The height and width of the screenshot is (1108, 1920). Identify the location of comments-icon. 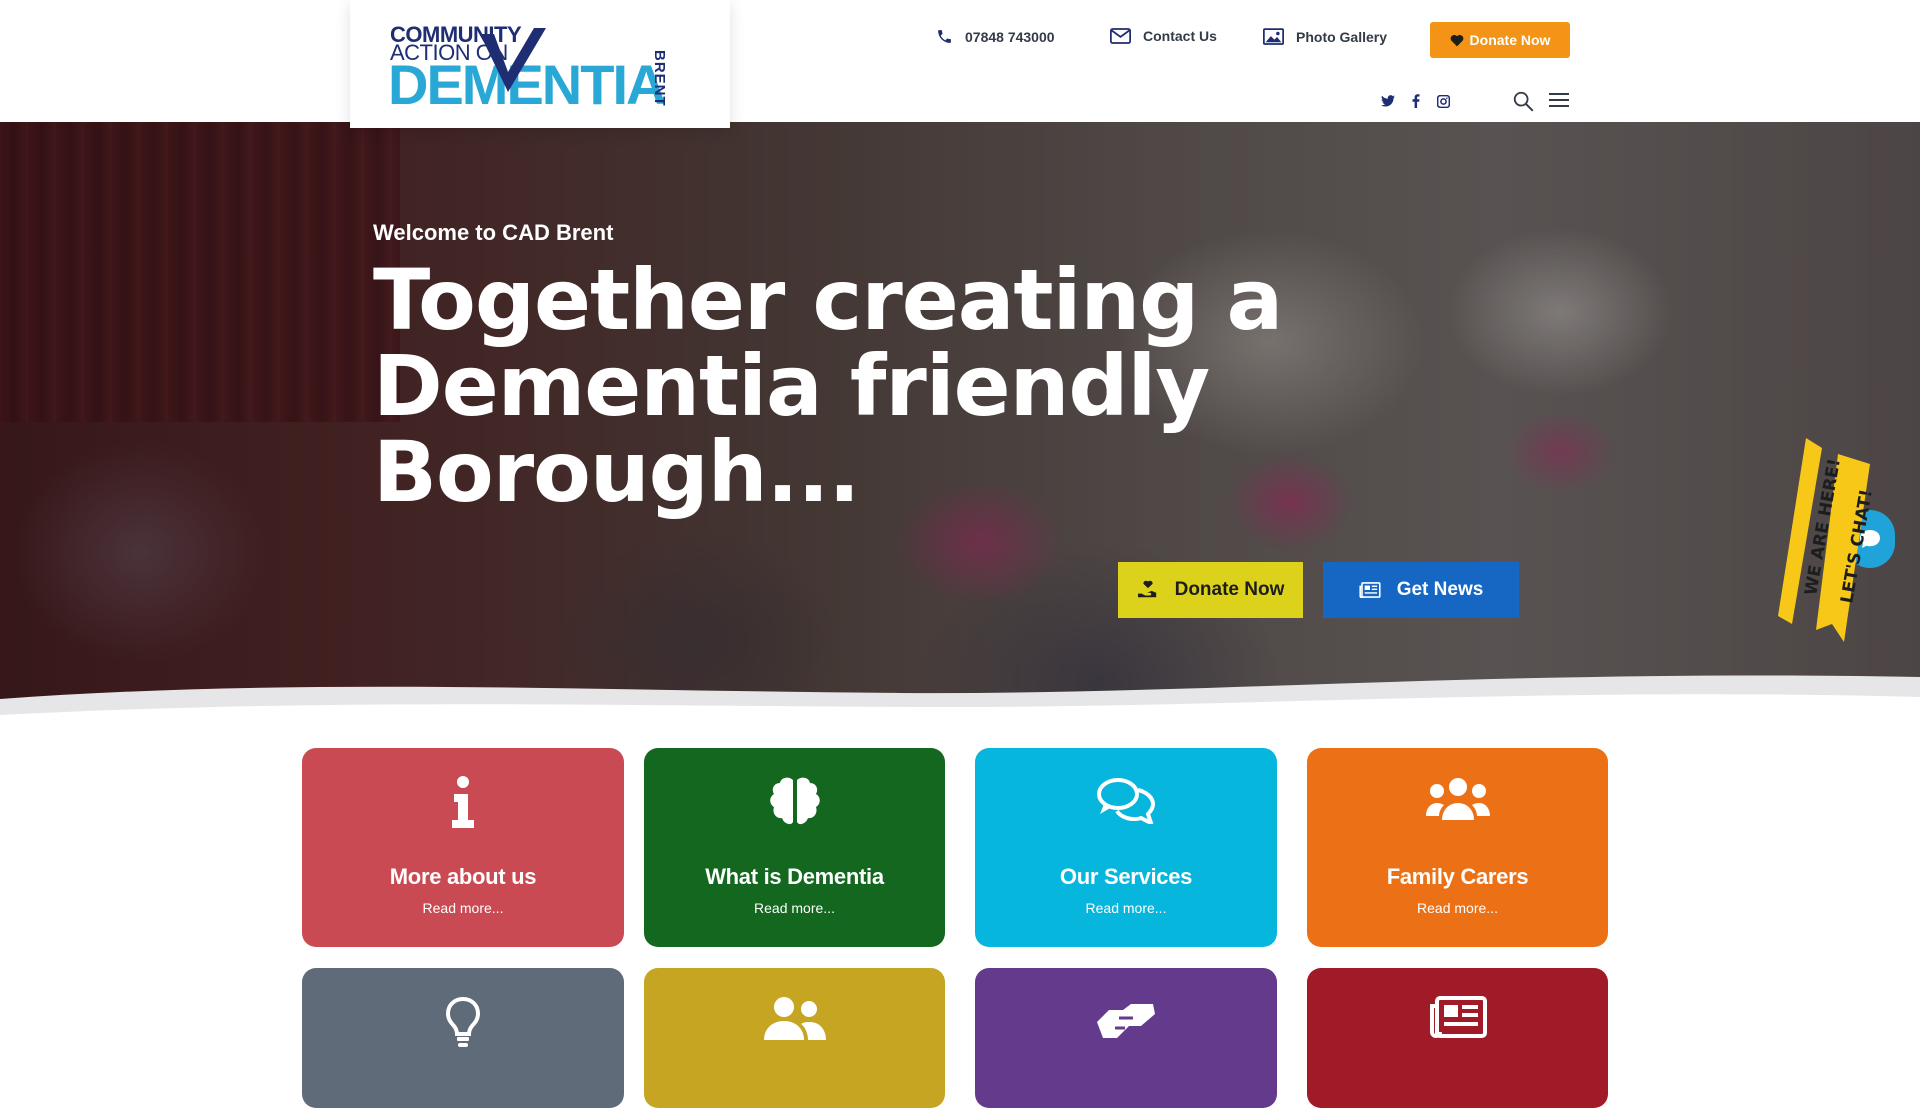
(1126, 800).